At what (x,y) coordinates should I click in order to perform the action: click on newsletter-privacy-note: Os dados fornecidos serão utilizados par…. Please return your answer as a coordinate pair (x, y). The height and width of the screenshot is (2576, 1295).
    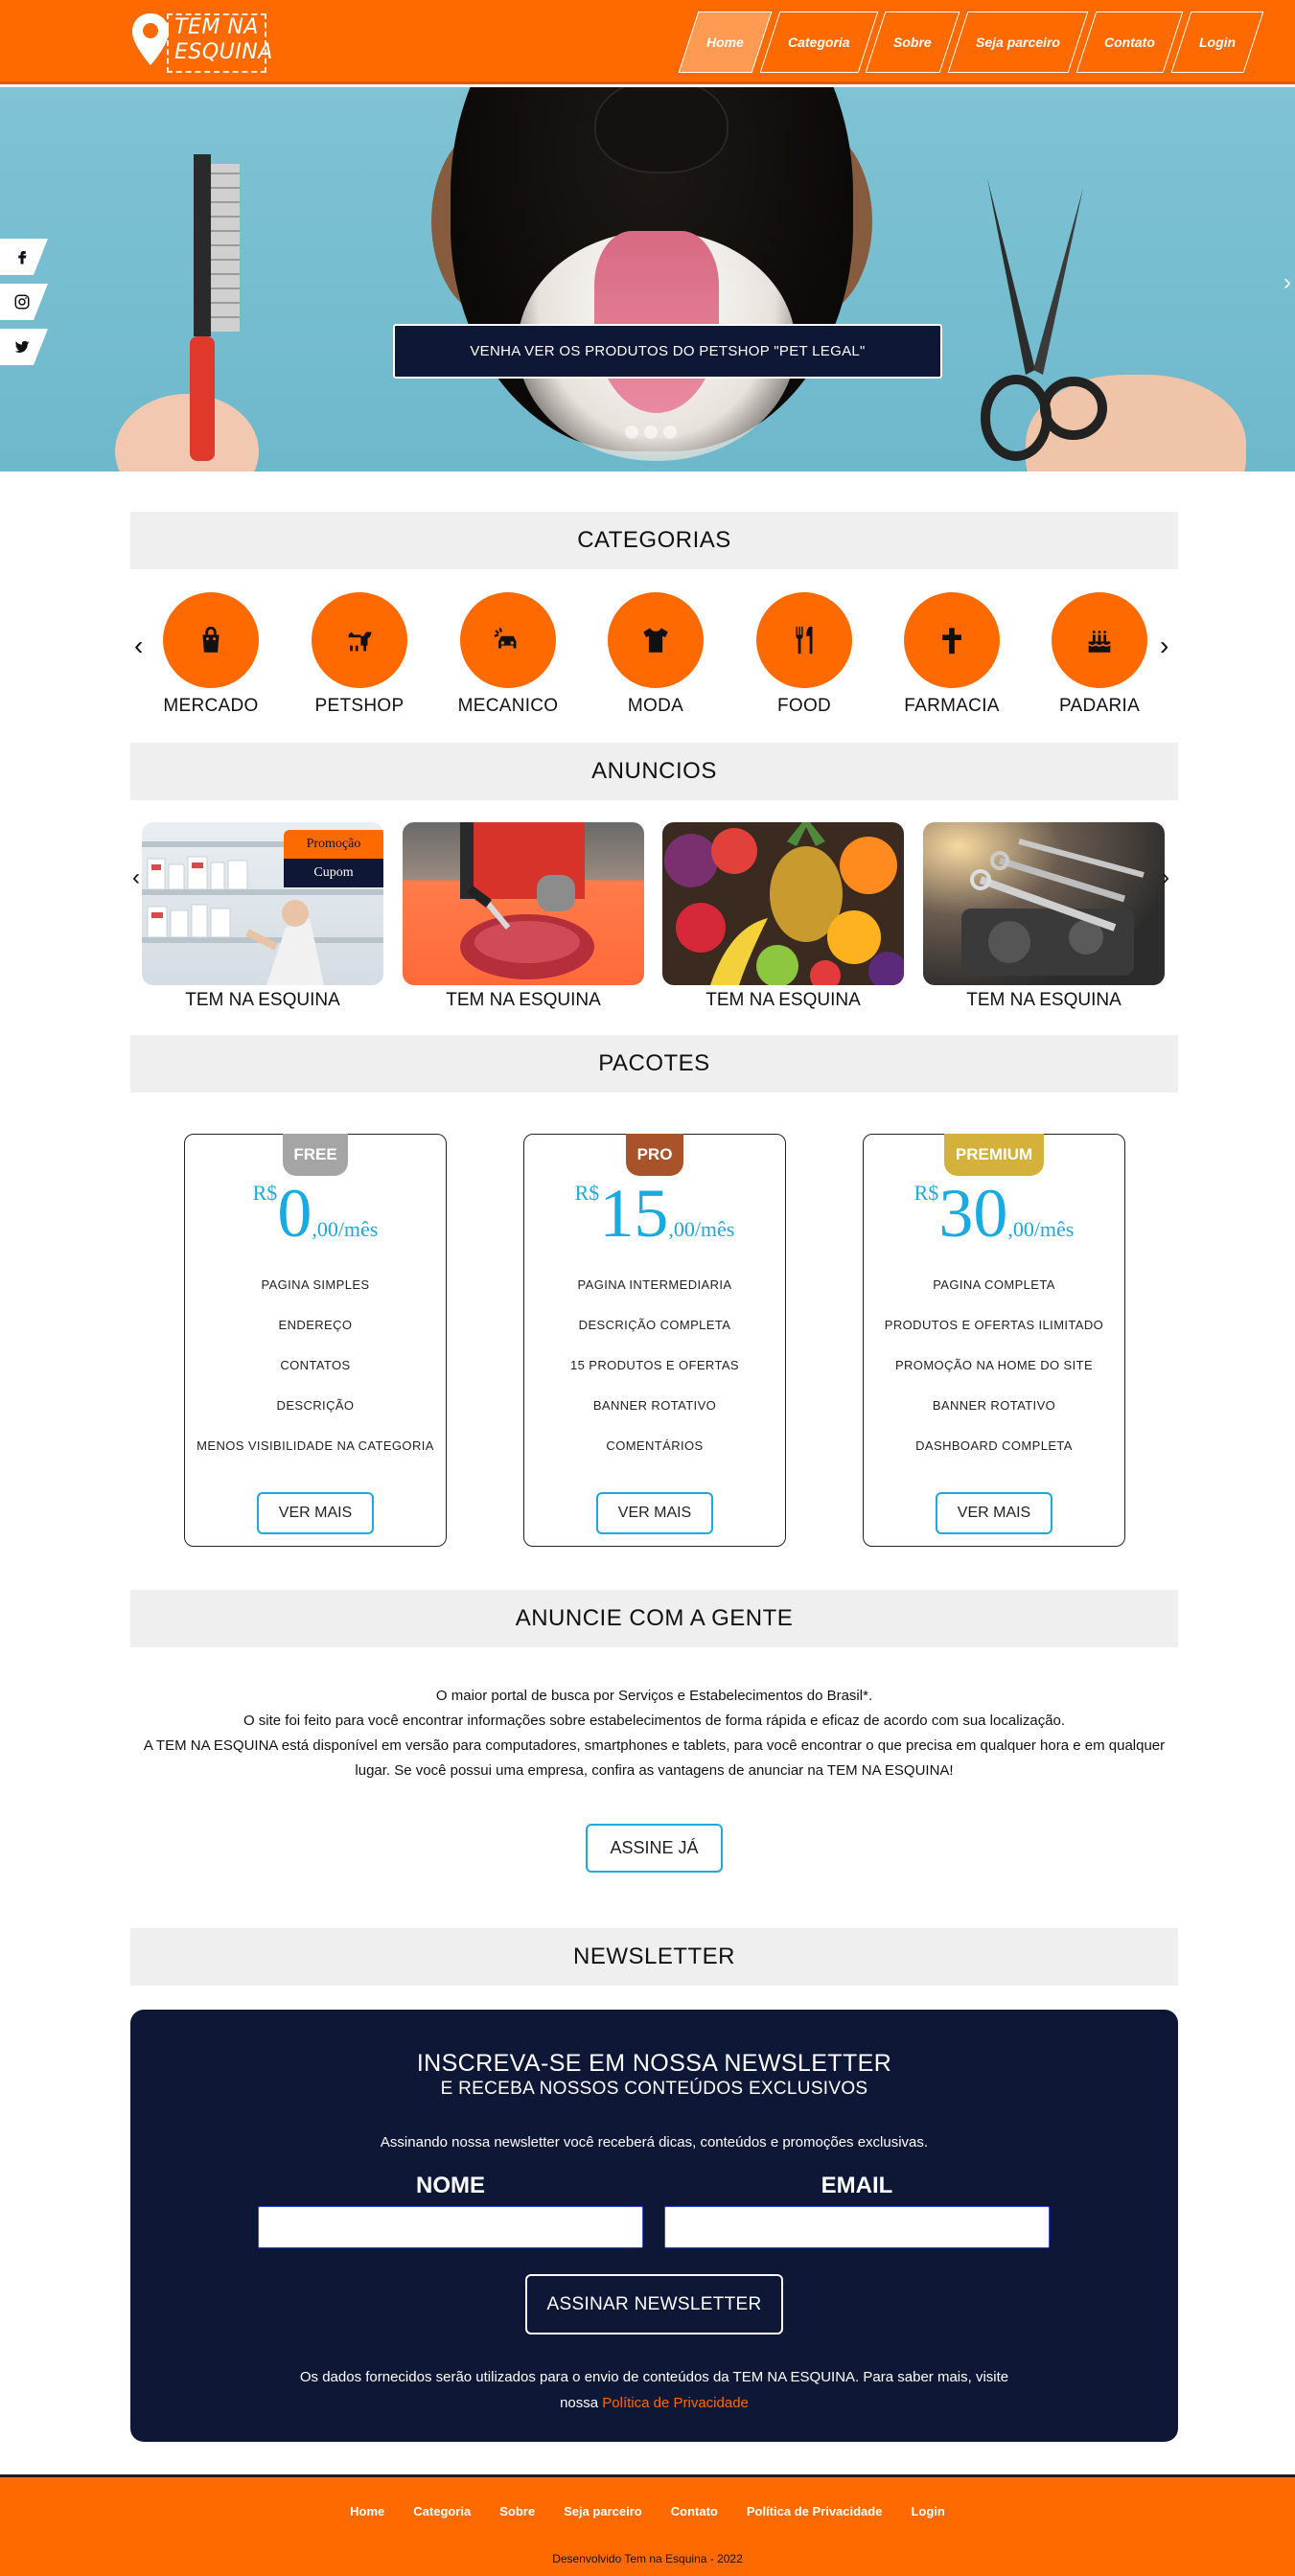
    Looking at the image, I should click on (654, 2390).